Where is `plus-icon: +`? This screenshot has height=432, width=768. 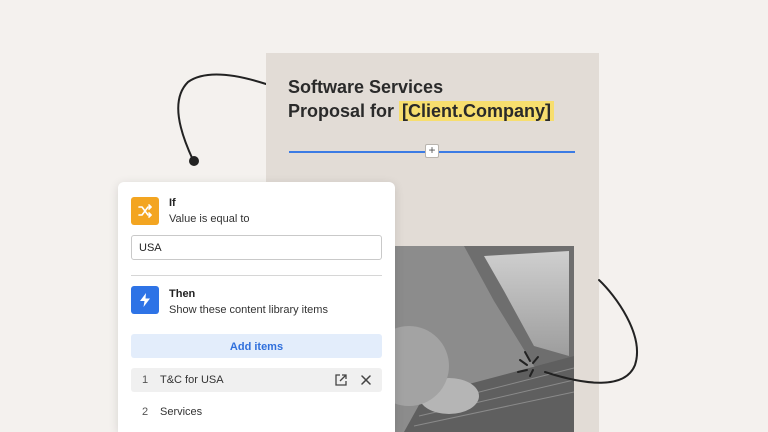
plus-icon: + is located at coordinates (432, 151).